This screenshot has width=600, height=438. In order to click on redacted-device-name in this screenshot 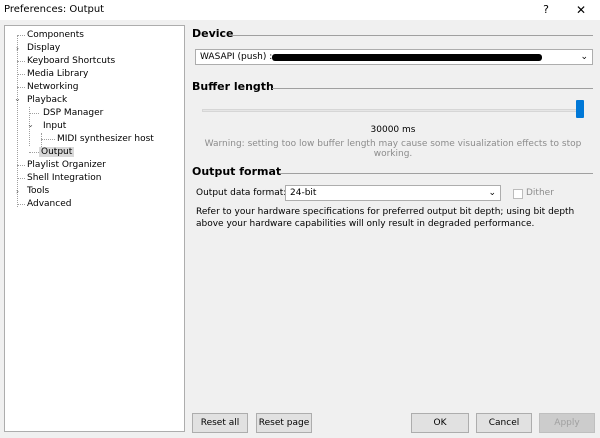, I will do `click(407, 57)`.